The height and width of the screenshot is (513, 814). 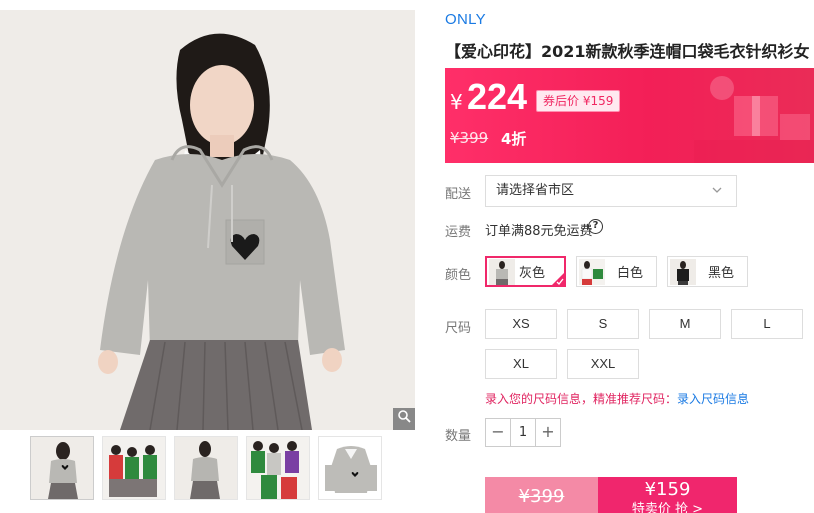 I want to click on price-banner: ¥ 224 券后价 ¥159 ¥399 4折, so click(x=629, y=115).